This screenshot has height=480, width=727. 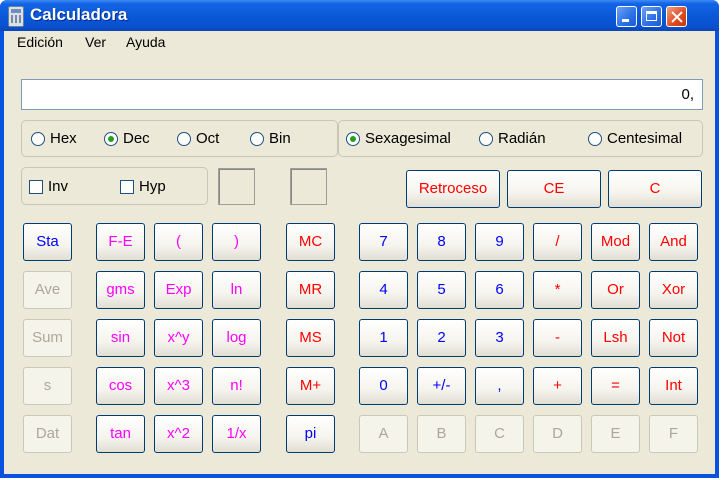 What do you see at coordinates (47, 338) in the screenshot?
I see `sum-button: Sum` at bounding box center [47, 338].